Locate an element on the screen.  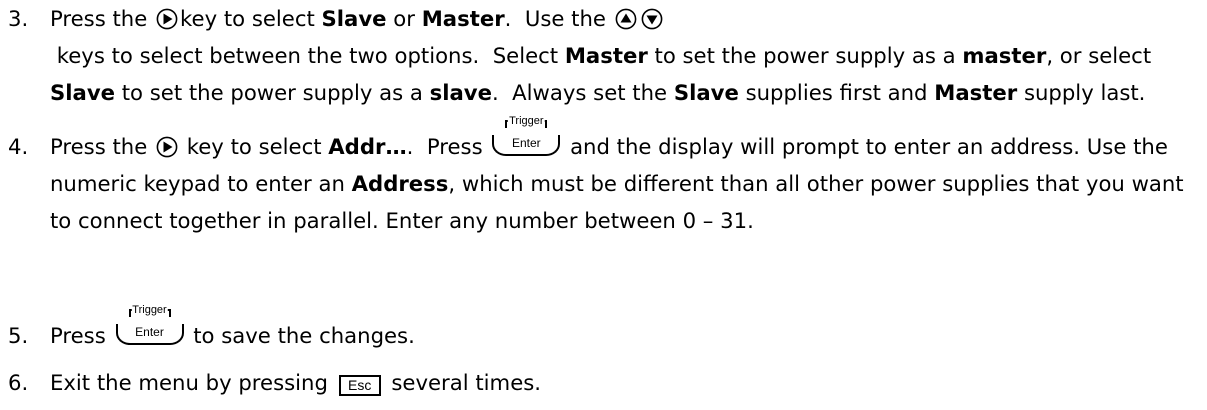
step-number: 6. is located at coordinates (18, 382).